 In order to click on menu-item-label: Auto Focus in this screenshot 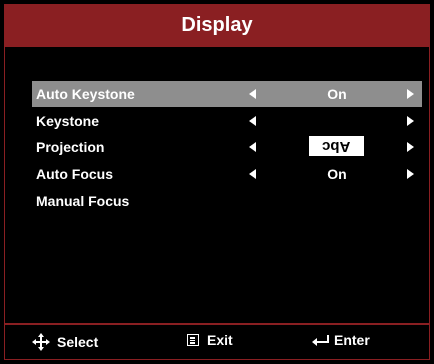, I will do `click(74, 174)`.